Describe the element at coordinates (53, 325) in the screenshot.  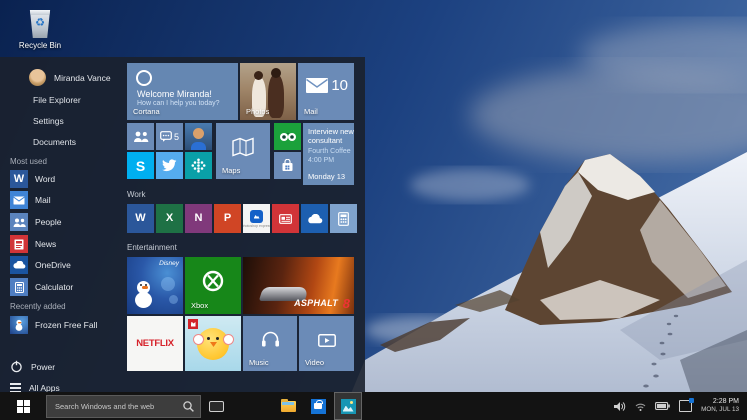
I see `sidebar-app-frozen-free-fall: Frozen Free Fall` at that location.